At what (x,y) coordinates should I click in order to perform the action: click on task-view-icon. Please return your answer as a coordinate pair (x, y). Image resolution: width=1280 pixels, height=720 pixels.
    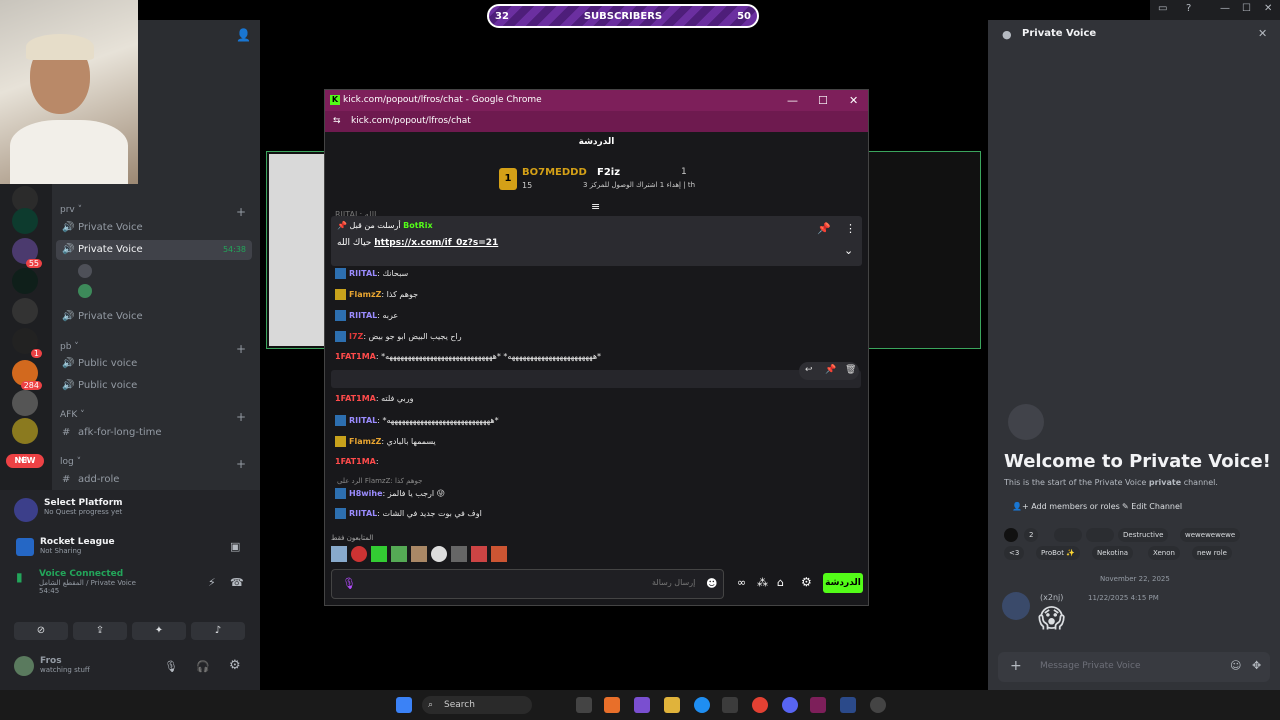
    Looking at the image, I should click on (584, 705).